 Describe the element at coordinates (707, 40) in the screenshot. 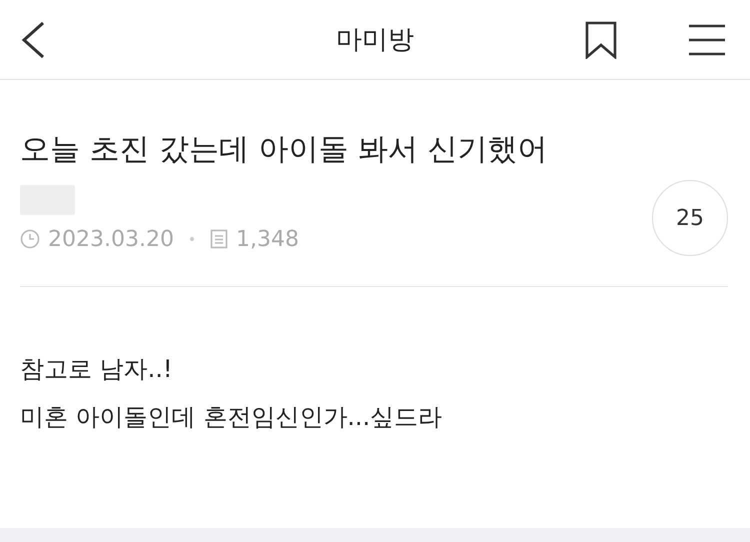

I see `menu-icon` at that location.